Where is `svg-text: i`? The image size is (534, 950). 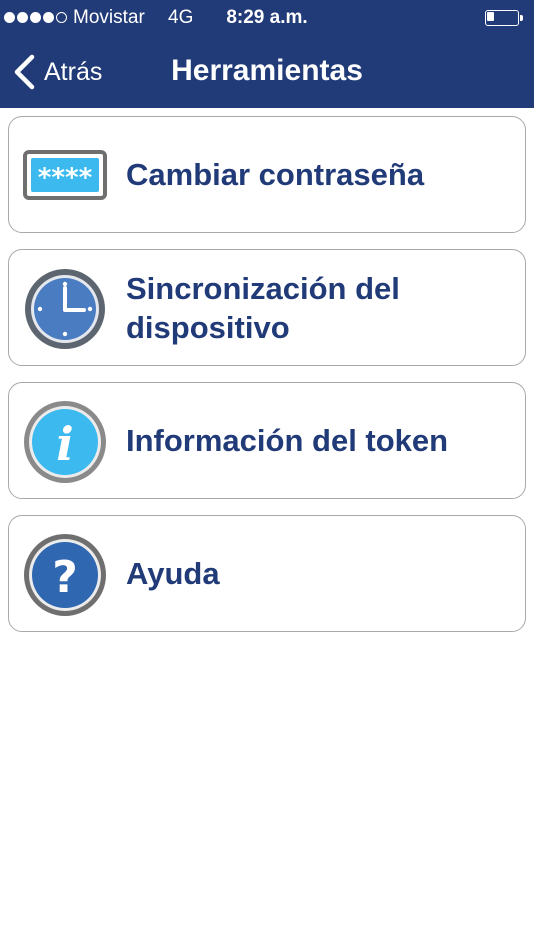
svg-text: i is located at coordinates (64, 444).